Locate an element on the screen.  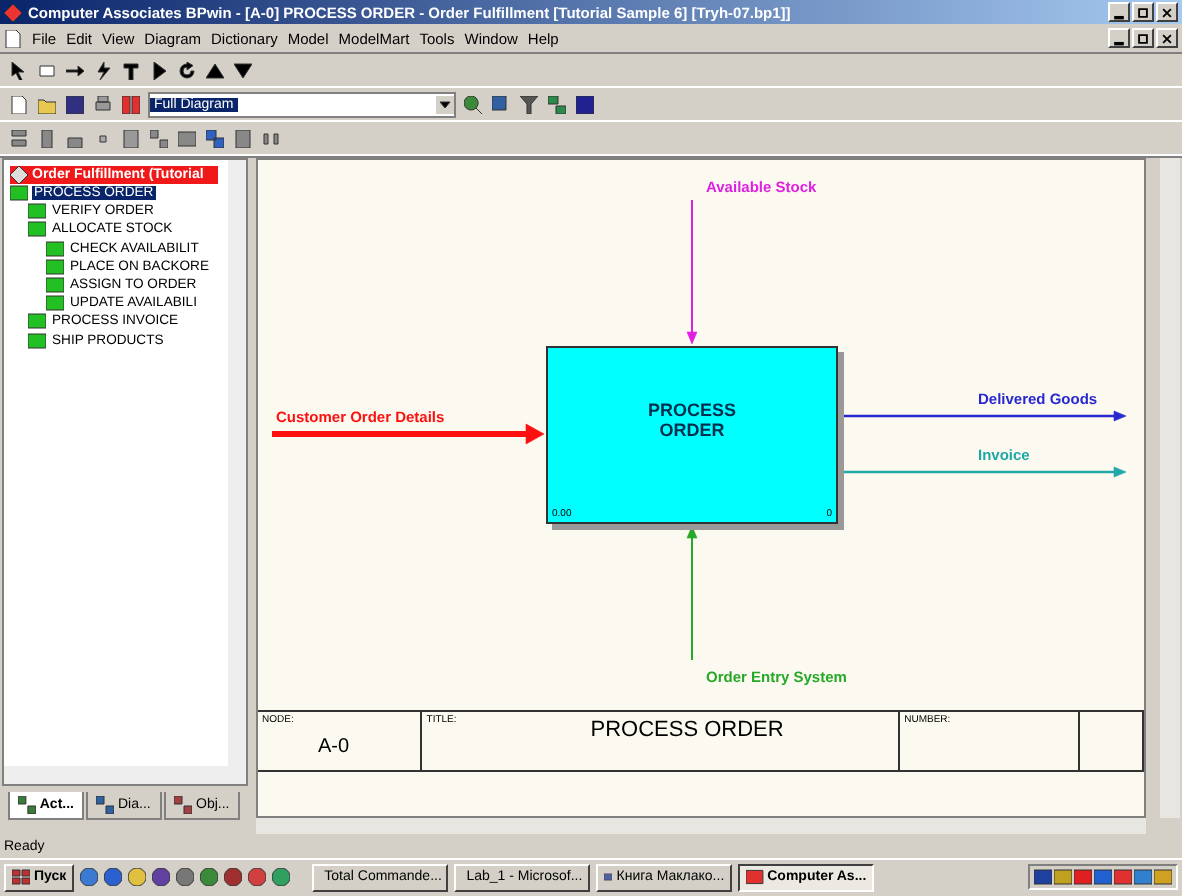
triangle-right-button is located at coordinates (159, 70).